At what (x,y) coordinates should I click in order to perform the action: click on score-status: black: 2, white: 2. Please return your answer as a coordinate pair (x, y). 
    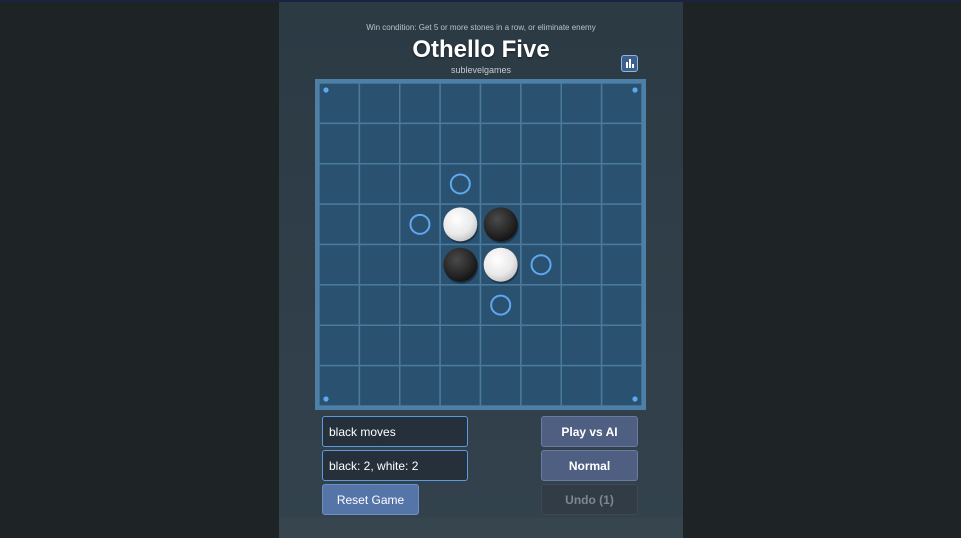
    Looking at the image, I should click on (395, 465).